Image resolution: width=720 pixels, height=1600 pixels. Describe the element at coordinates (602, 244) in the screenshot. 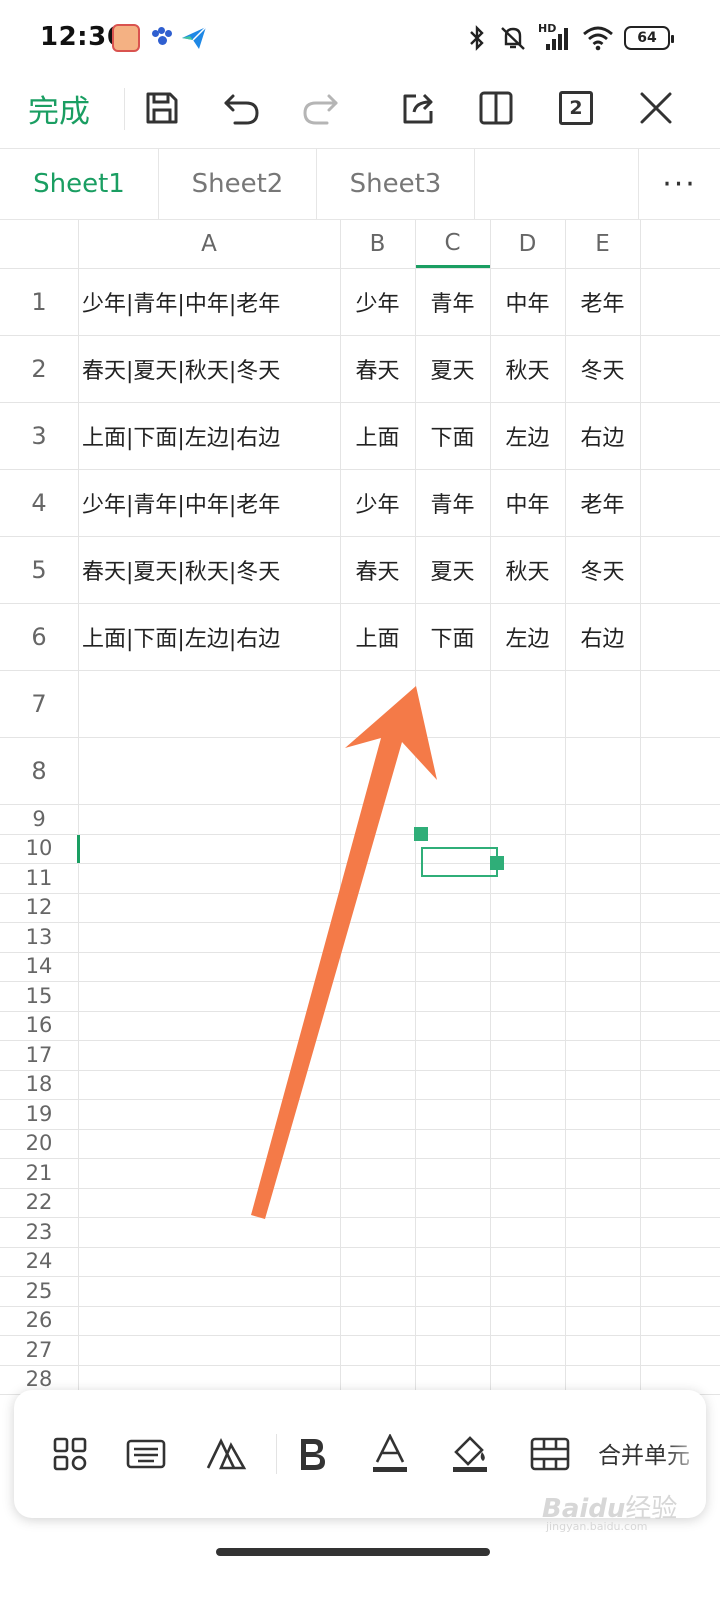

I see `column-header-e: E` at that location.